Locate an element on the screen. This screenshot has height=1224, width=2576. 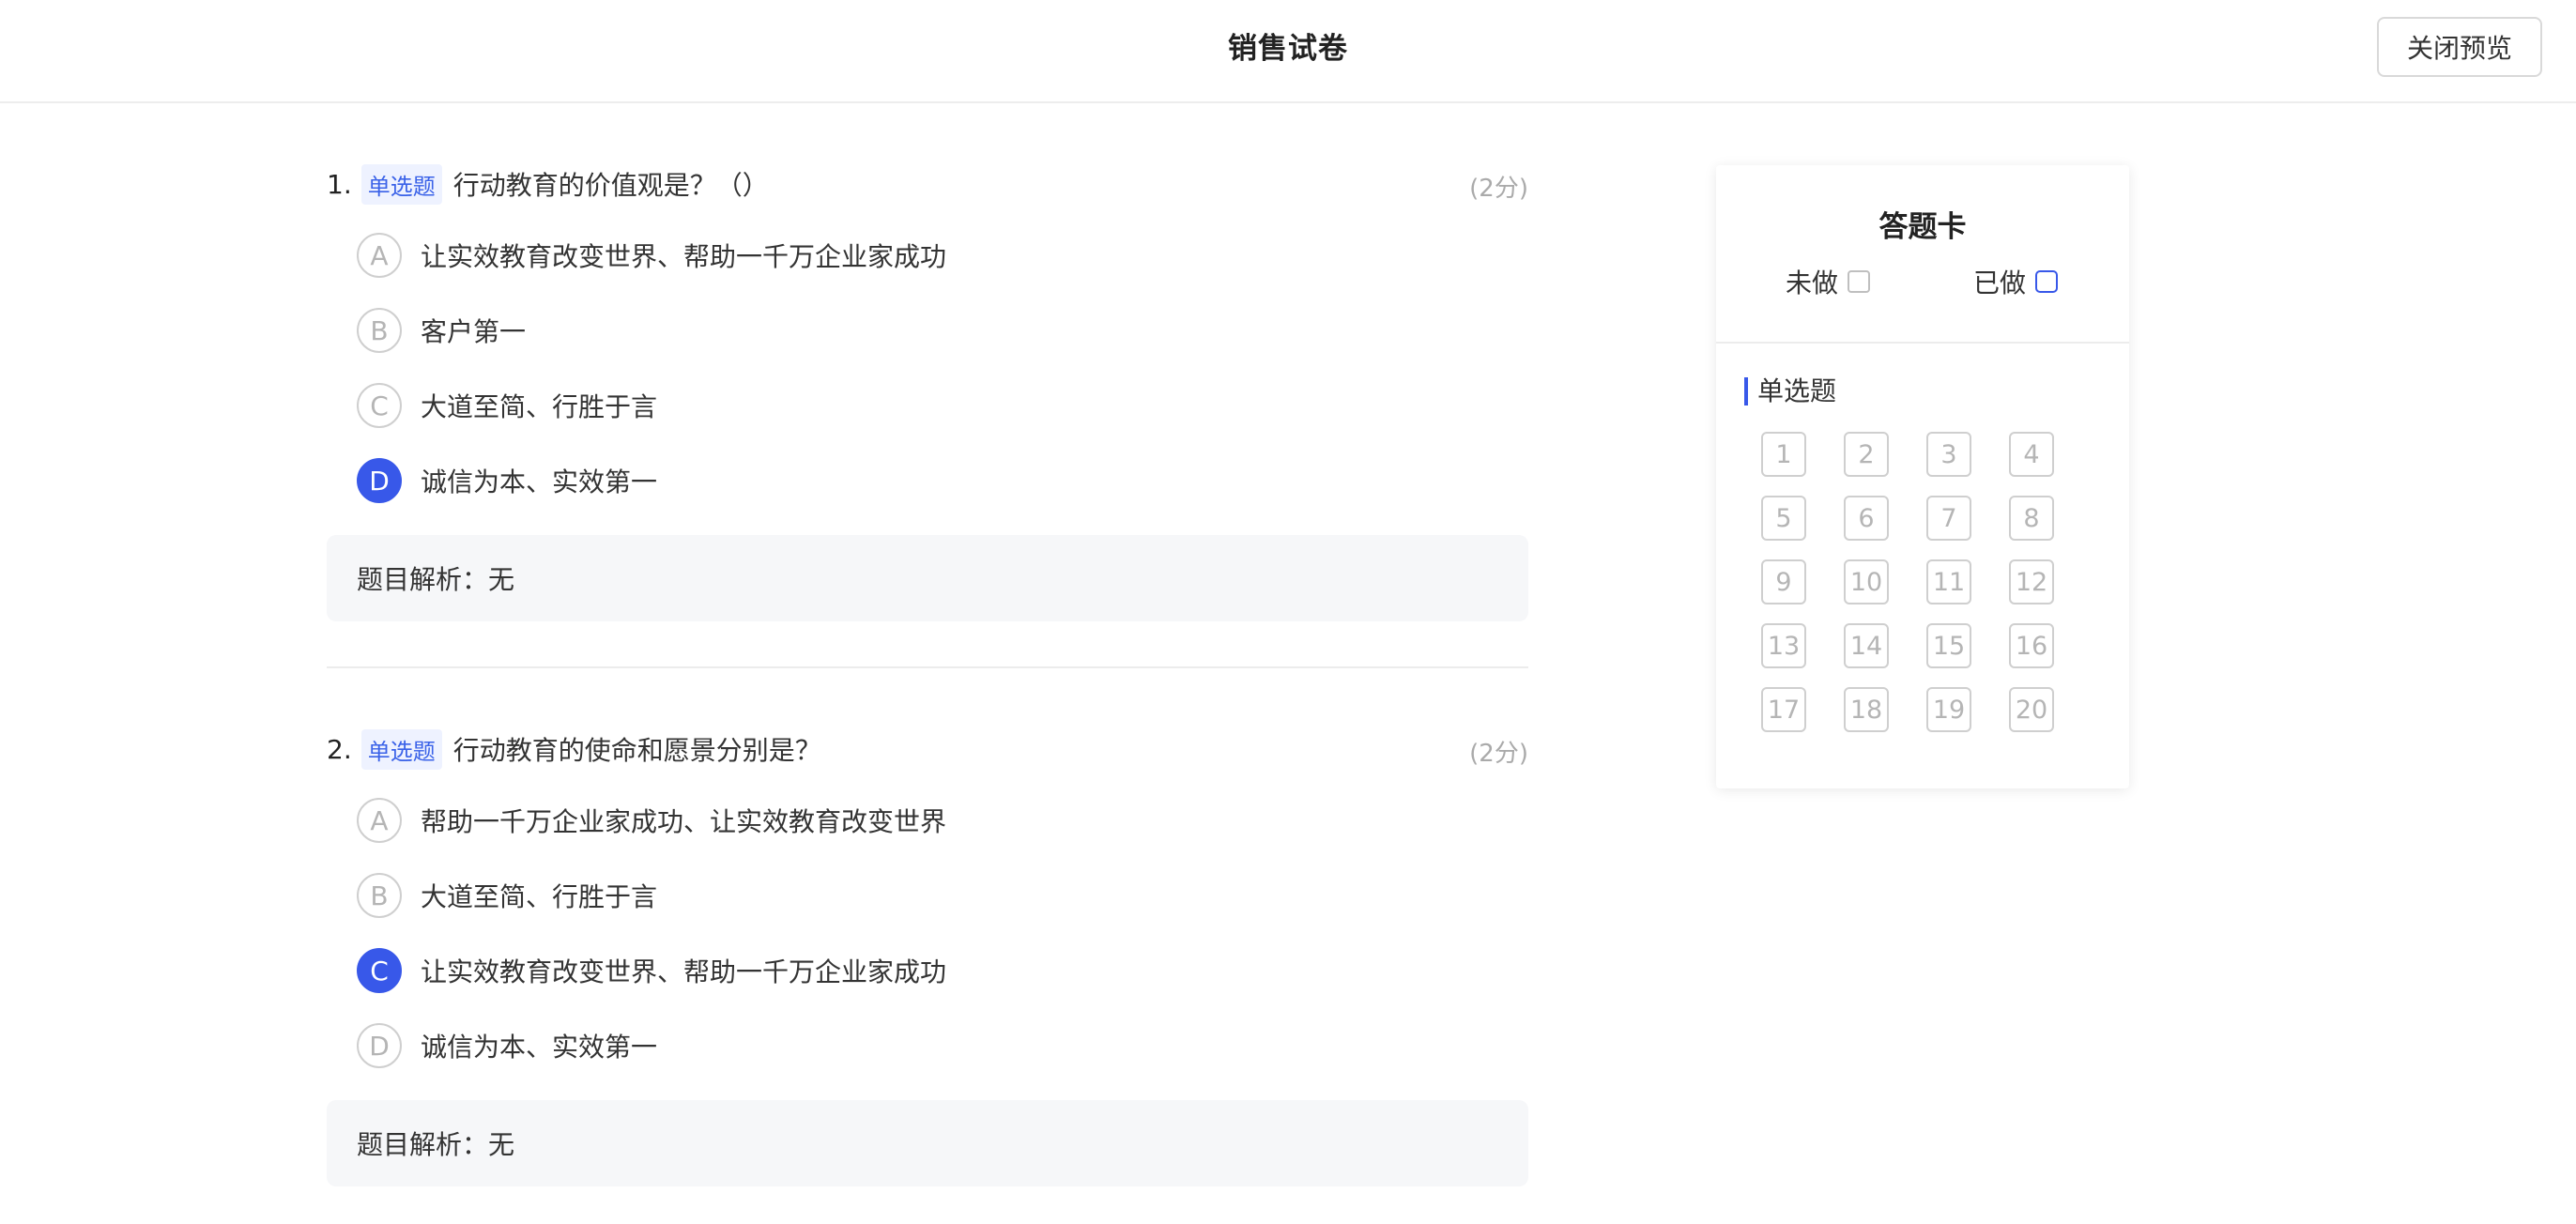
legend-done-label: 已做 is located at coordinates (2000, 283).